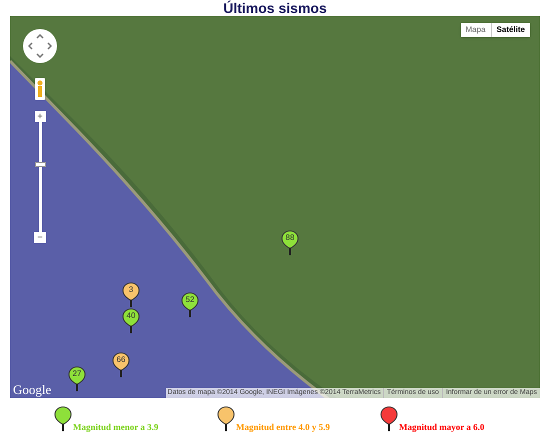 The image size is (550, 436). Describe the element at coordinates (476, 30) in the screenshot. I see `map-type-tab: Mapa` at that location.